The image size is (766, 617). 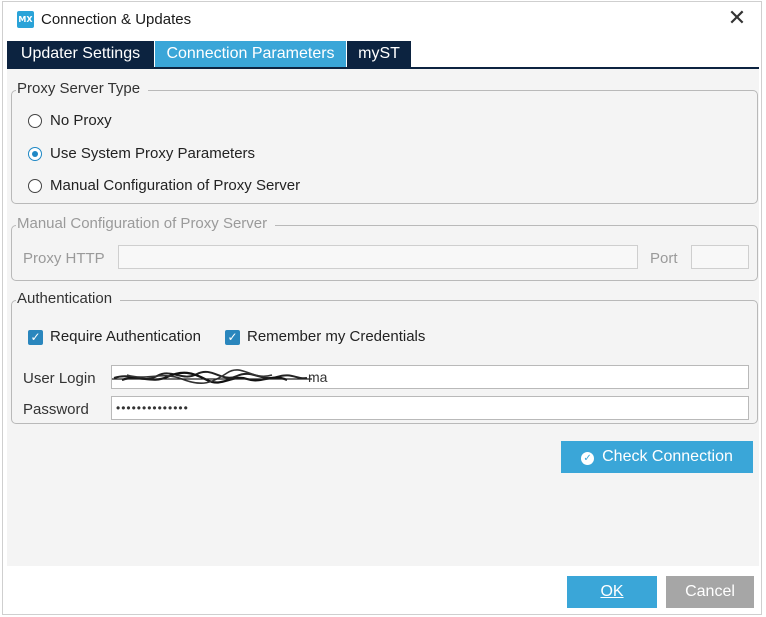 I want to click on tab-connection-parameters: Connection Parameters, so click(x=250, y=54).